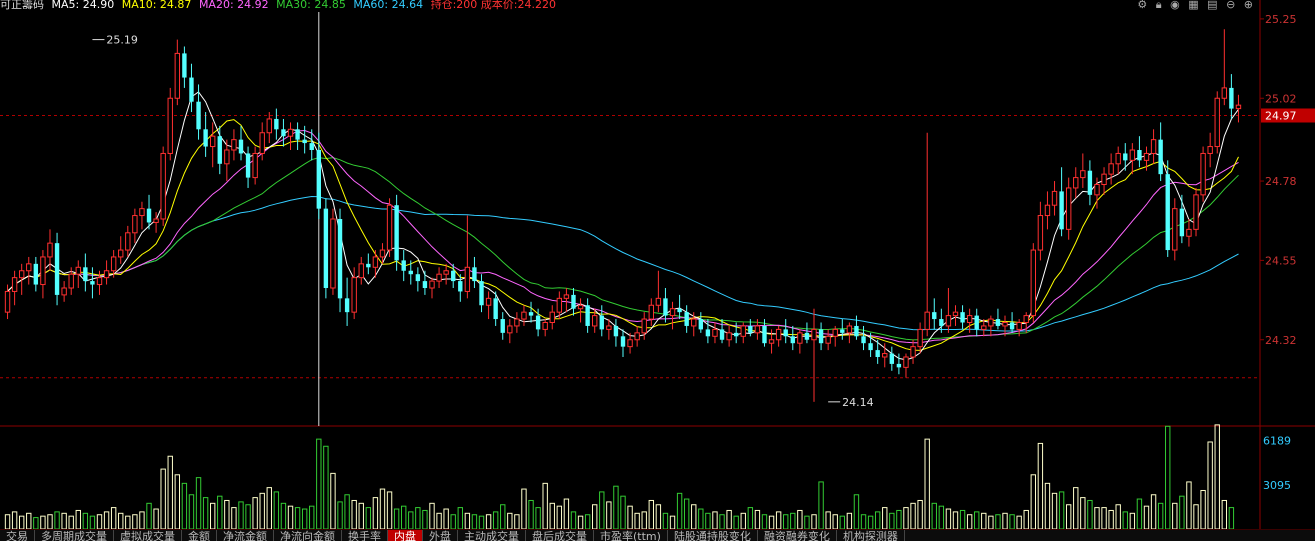  I want to click on tab-12: 陆股通持股变化, so click(713, 535).